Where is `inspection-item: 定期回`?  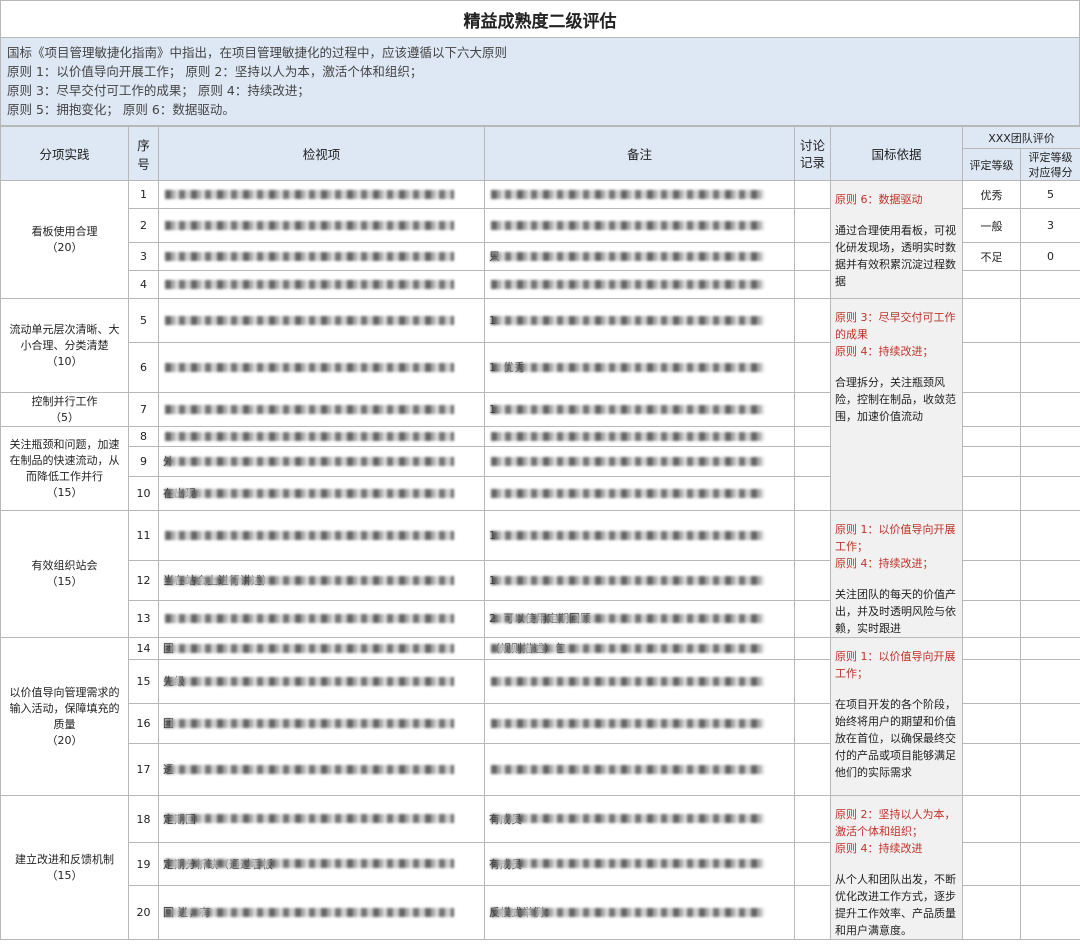 inspection-item: 定期回 is located at coordinates (321, 819).